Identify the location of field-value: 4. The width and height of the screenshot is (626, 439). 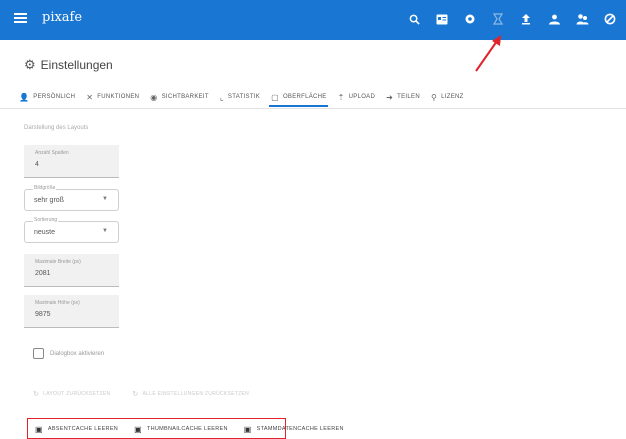
(37, 164).